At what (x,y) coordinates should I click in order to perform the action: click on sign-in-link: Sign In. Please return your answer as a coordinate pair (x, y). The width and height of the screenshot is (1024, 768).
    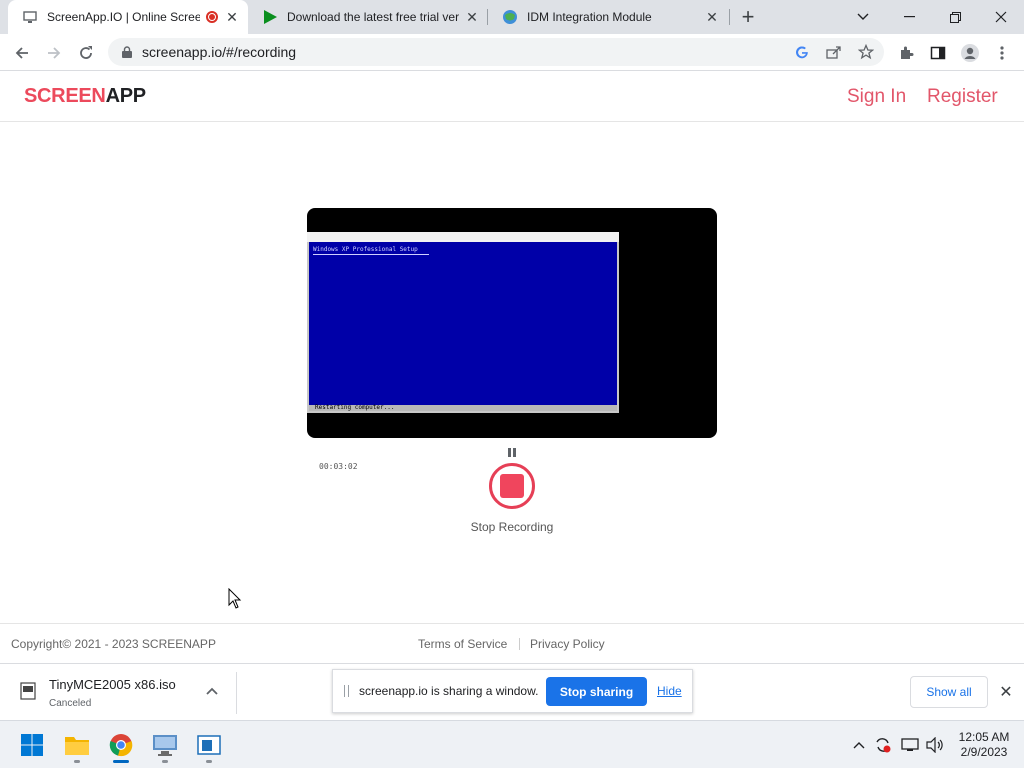
    Looking at the image, I should click on (876, 97).